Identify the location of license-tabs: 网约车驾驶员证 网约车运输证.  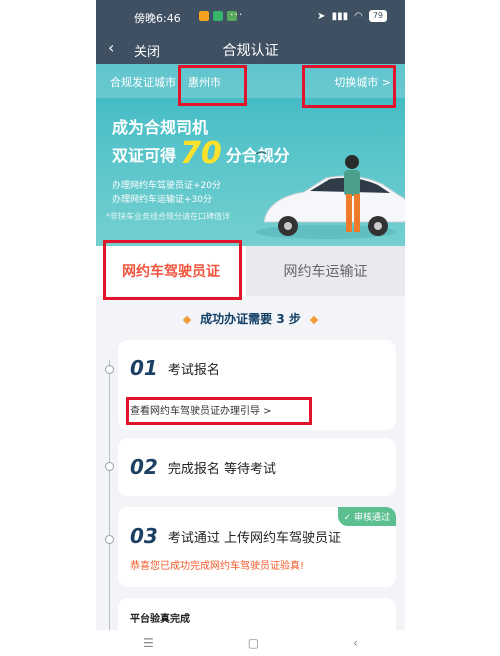
(250, 270).